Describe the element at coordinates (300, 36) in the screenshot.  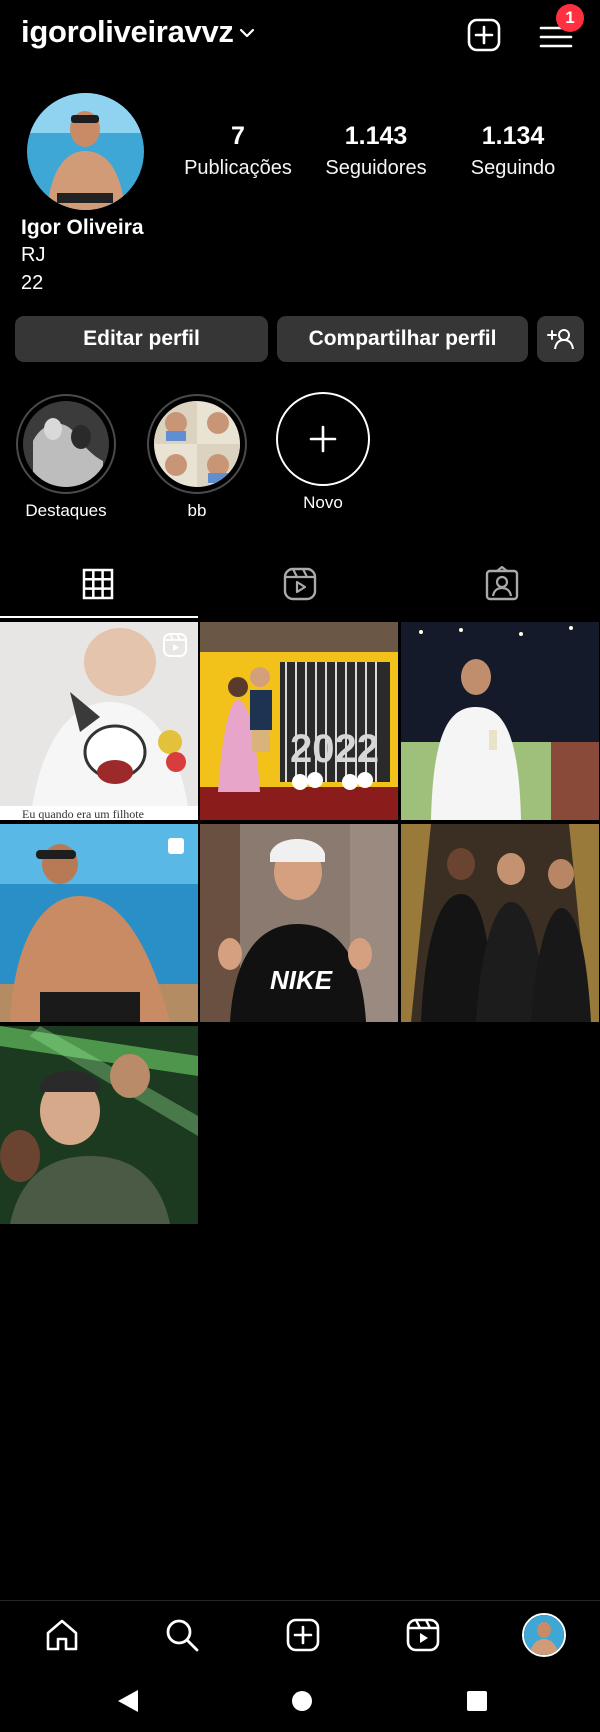
I see `top-bar: igoroliveiravvz 1` at that location.